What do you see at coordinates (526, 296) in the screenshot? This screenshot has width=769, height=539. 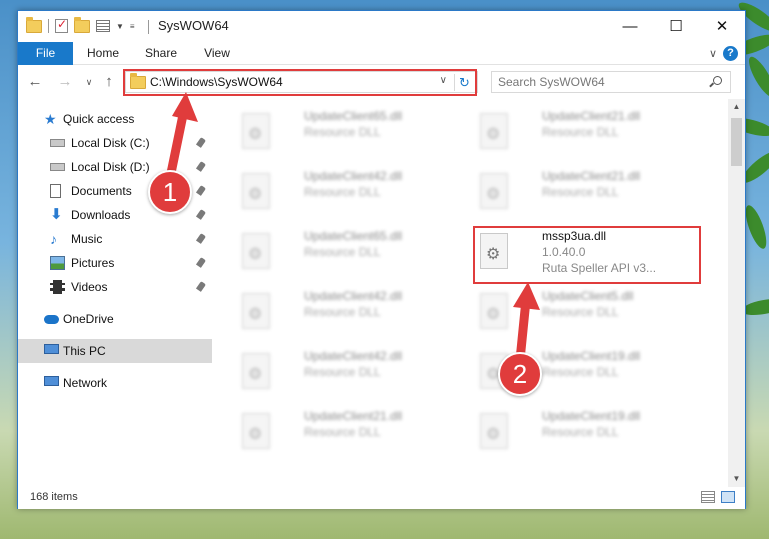 I see `arrow-2-head` at bounding box center [526, 296].